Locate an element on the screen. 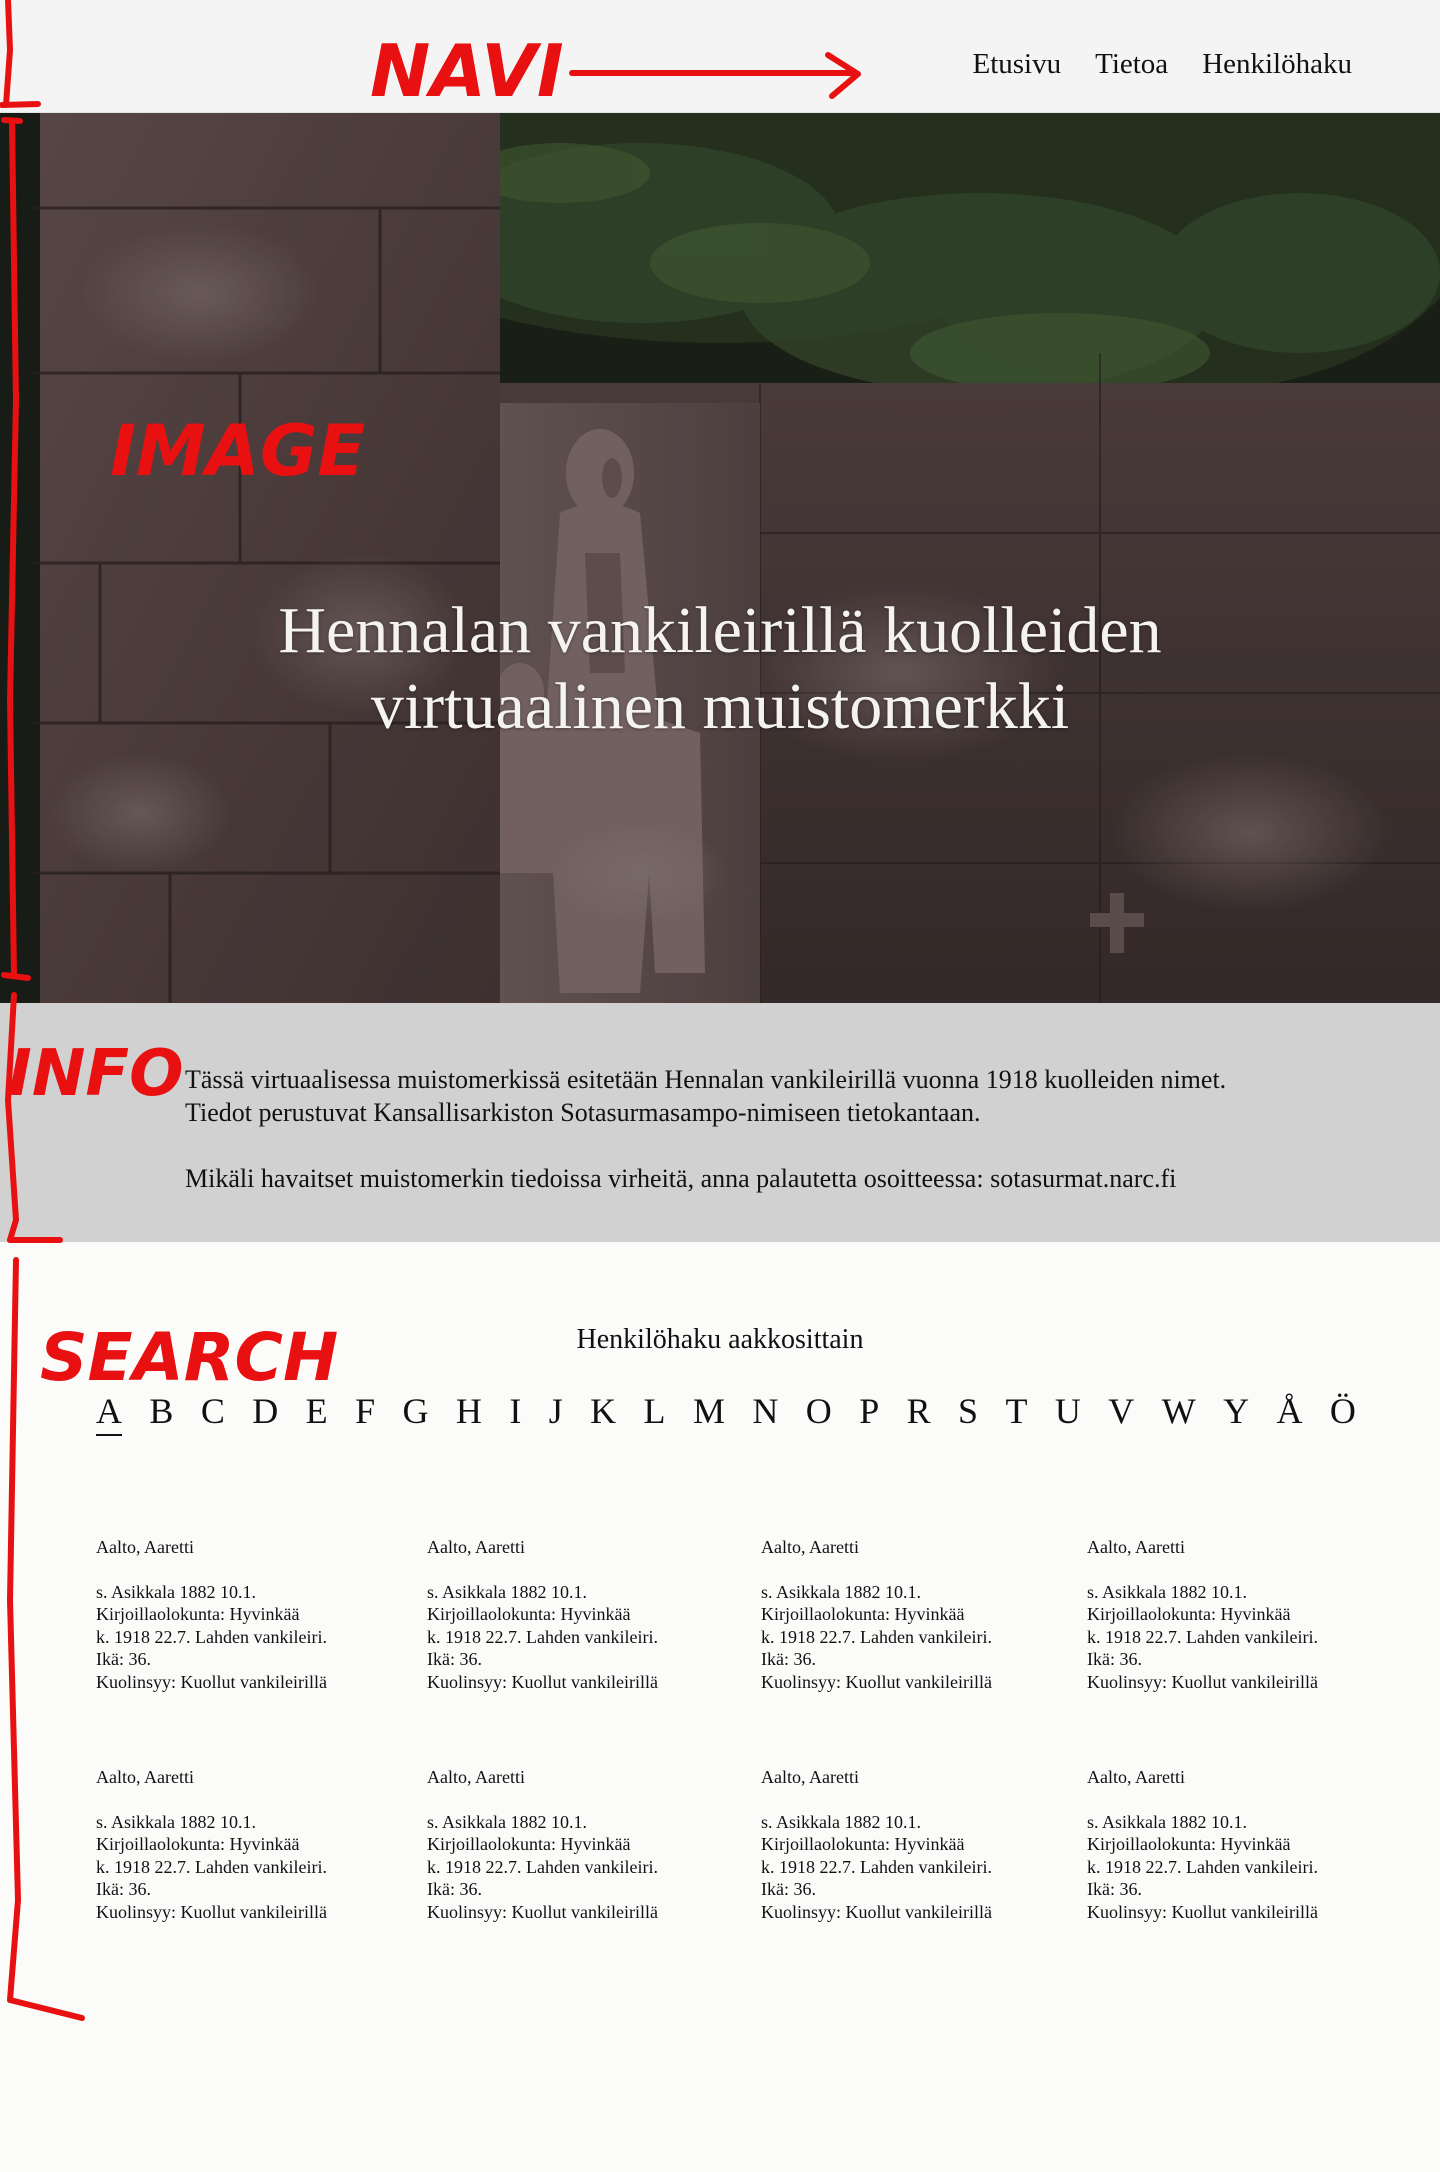 The image size is (1440, 2172). letter-13: N is located at coordinates (765, 1413).